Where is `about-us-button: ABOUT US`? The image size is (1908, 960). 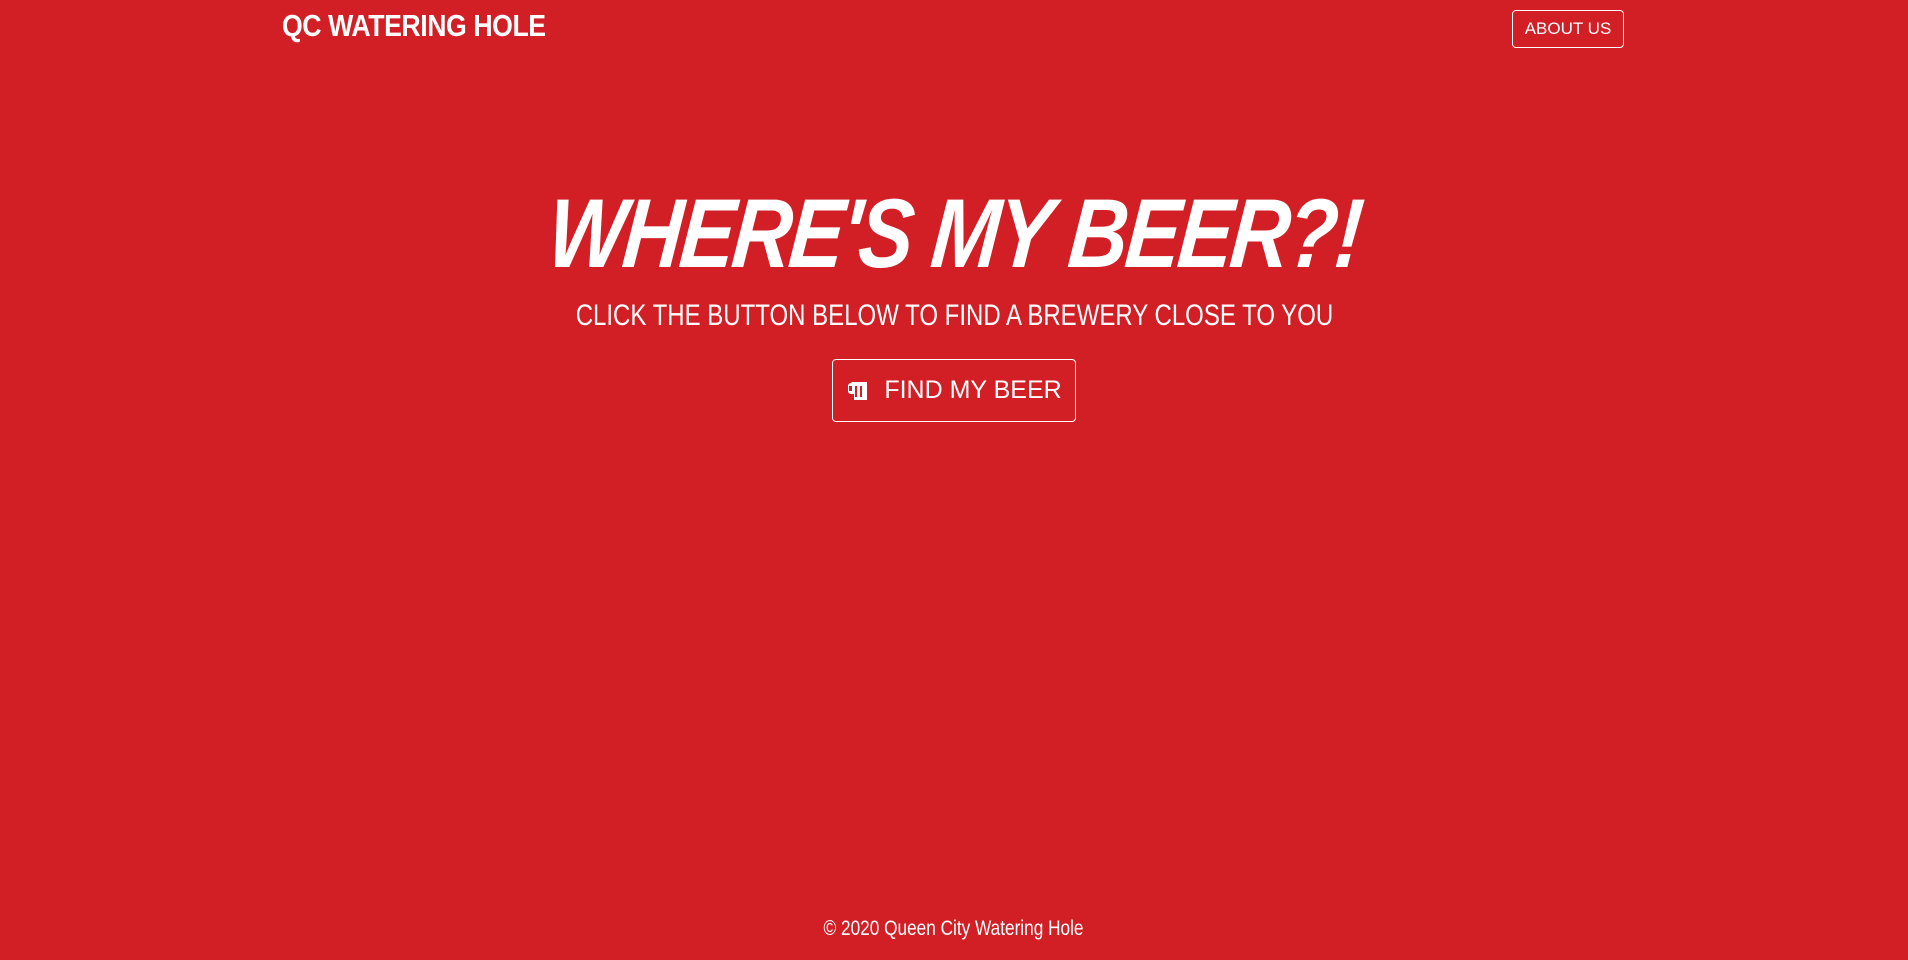 about-us-button: ABOUT US is located at coordinates (1568, 29).